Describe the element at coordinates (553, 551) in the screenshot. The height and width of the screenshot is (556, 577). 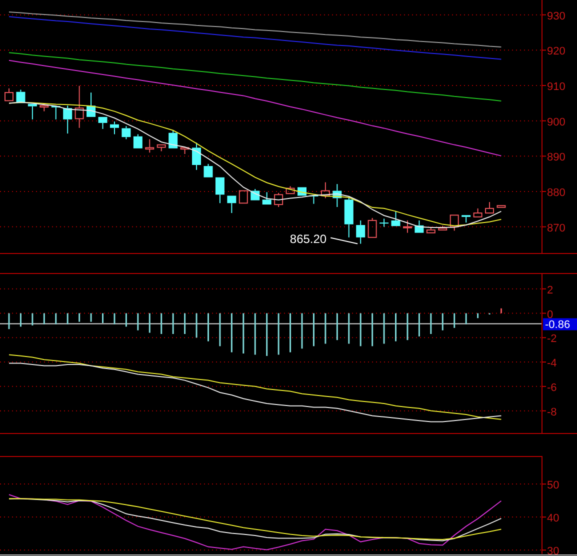
I see `axis-label: 30` at that location.